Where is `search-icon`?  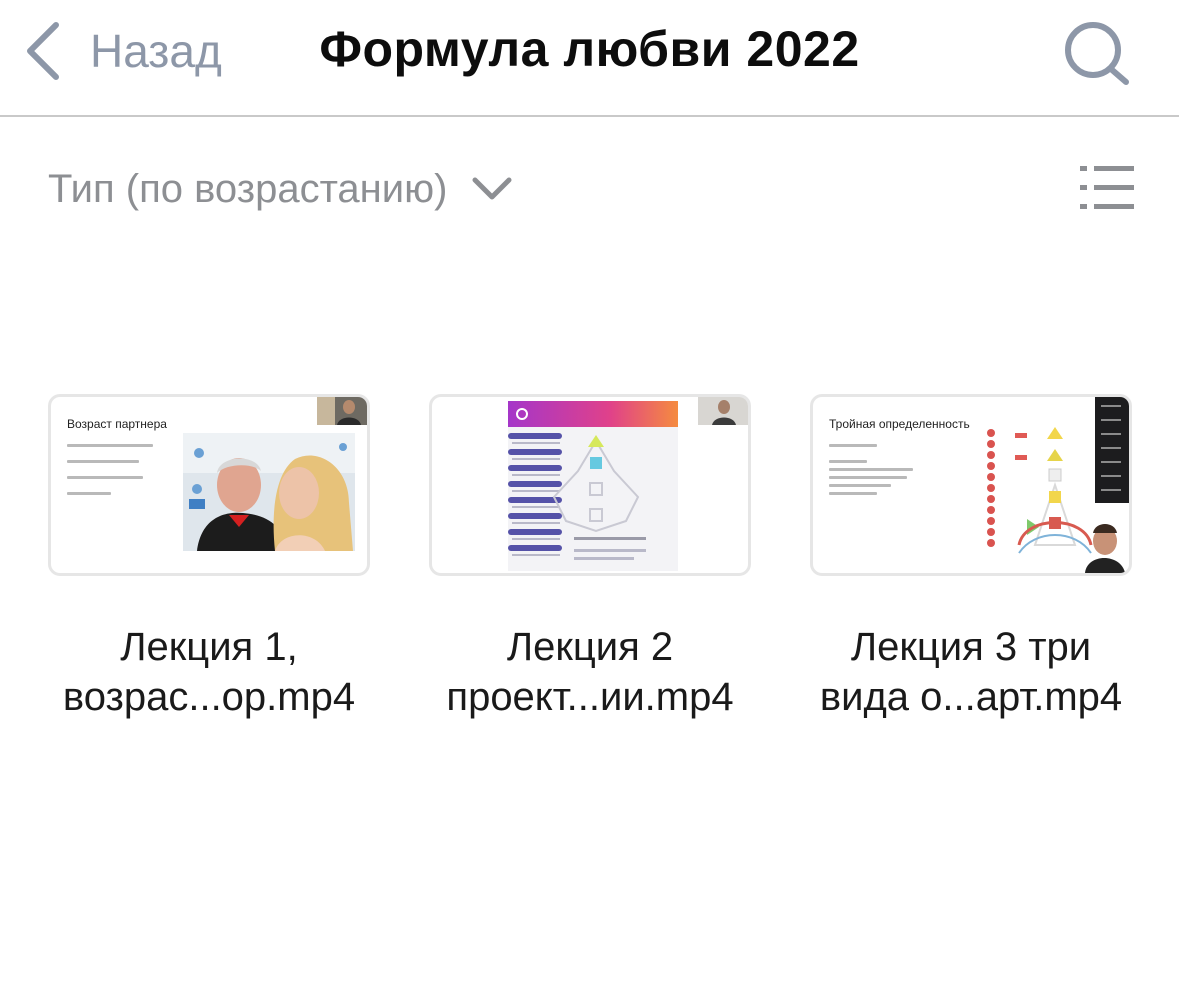
search-icon is located at coordinates (1097, 53).